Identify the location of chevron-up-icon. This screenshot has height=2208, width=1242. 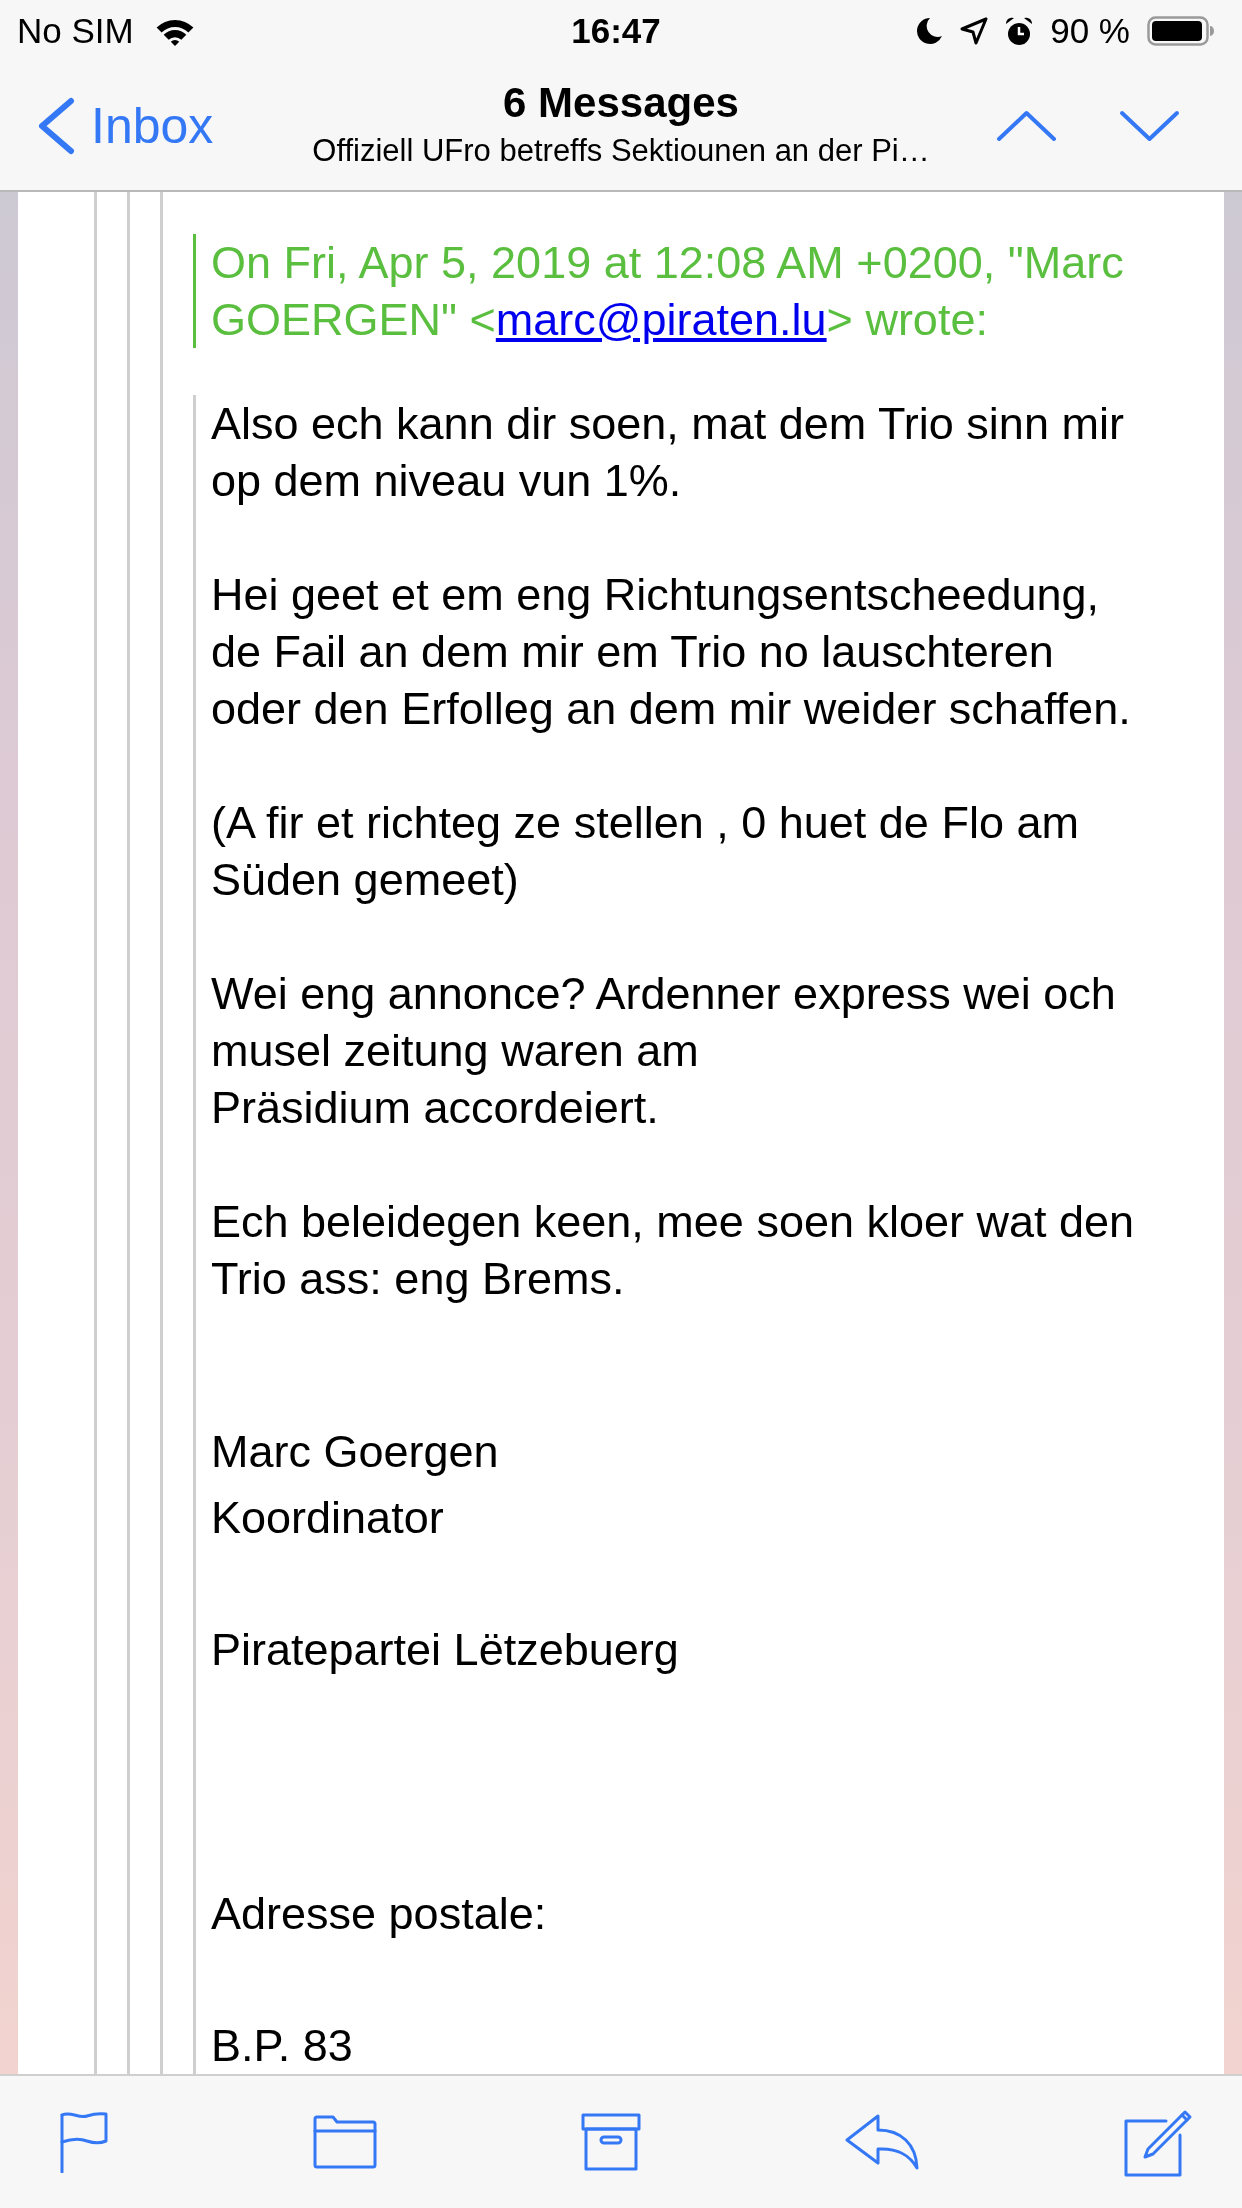
(1026, 126).